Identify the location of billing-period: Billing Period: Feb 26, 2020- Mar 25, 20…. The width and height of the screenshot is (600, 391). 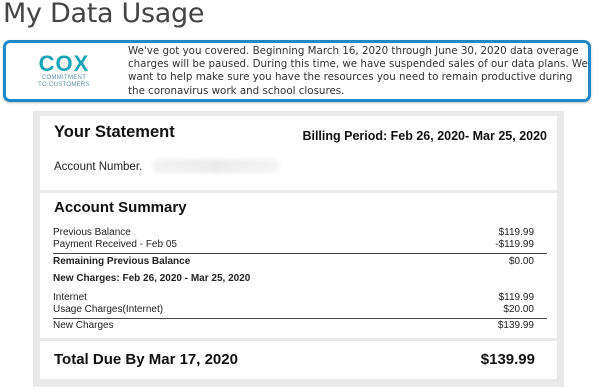
(424, 136).